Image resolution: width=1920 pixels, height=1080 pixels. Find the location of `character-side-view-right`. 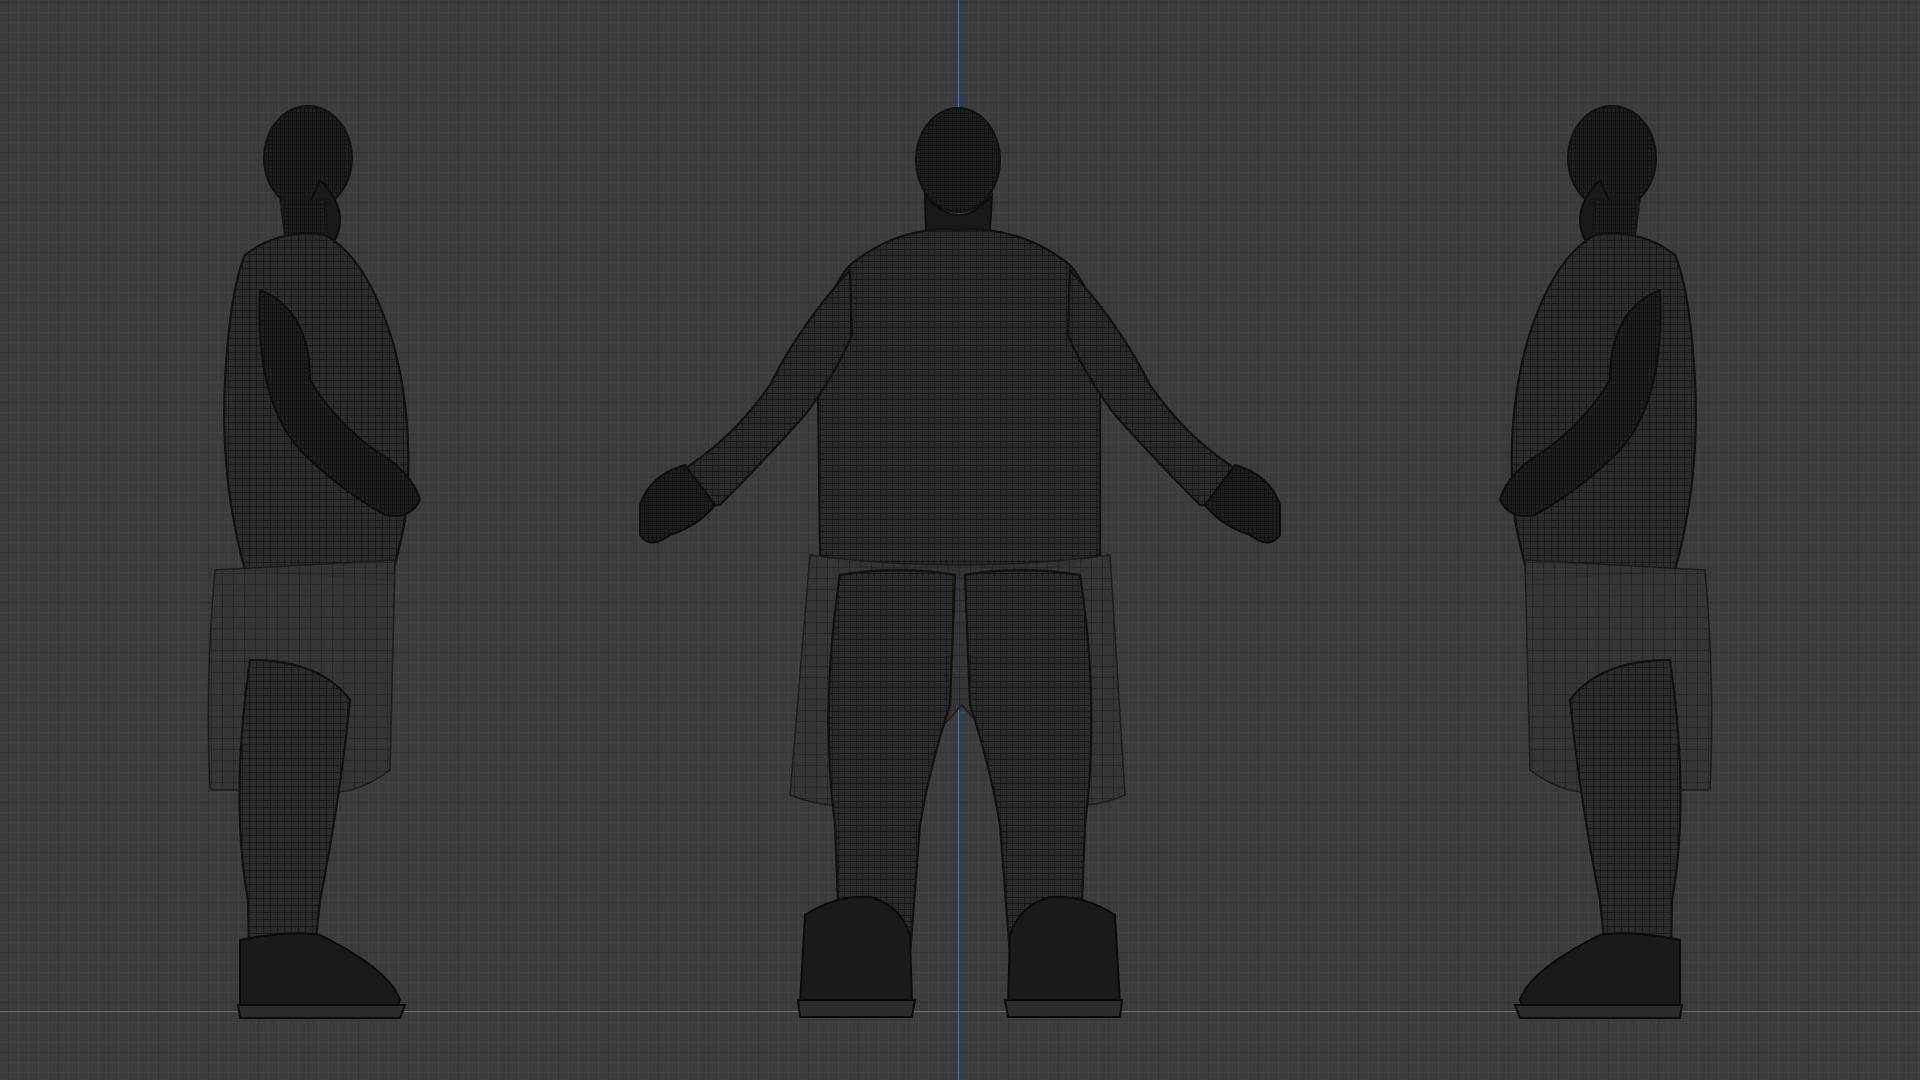

character-side-view-right is located at coordinates (1590, 560).